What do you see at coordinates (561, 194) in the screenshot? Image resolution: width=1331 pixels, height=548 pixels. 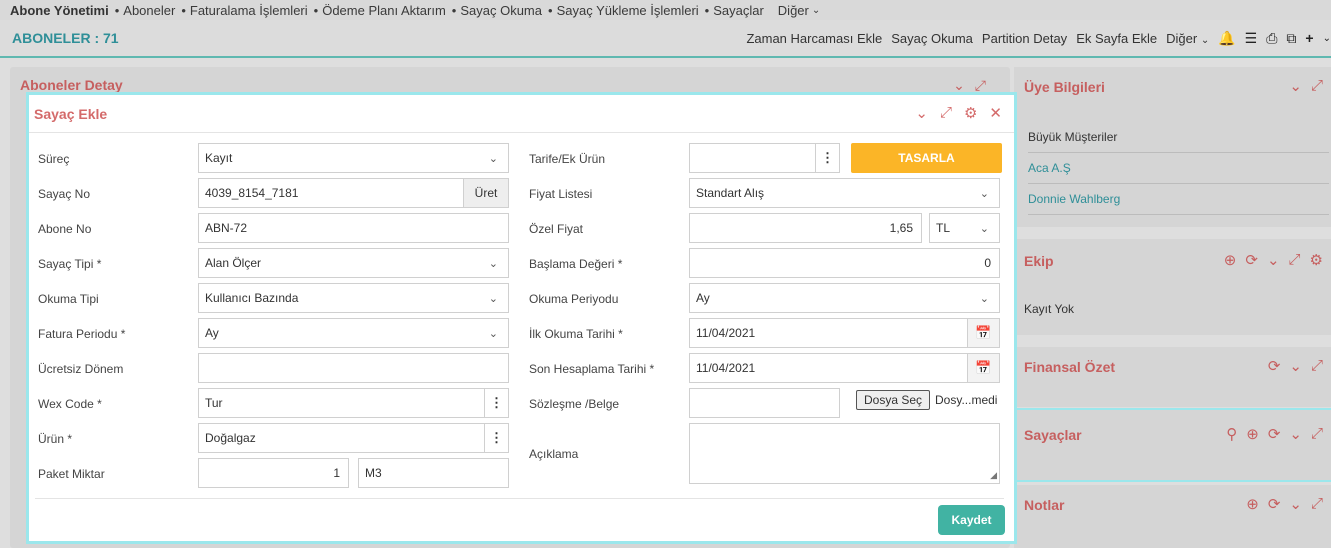 I see `fiyat-listesi-label: Fiyat Listesi` at bounding box center [561, 194].